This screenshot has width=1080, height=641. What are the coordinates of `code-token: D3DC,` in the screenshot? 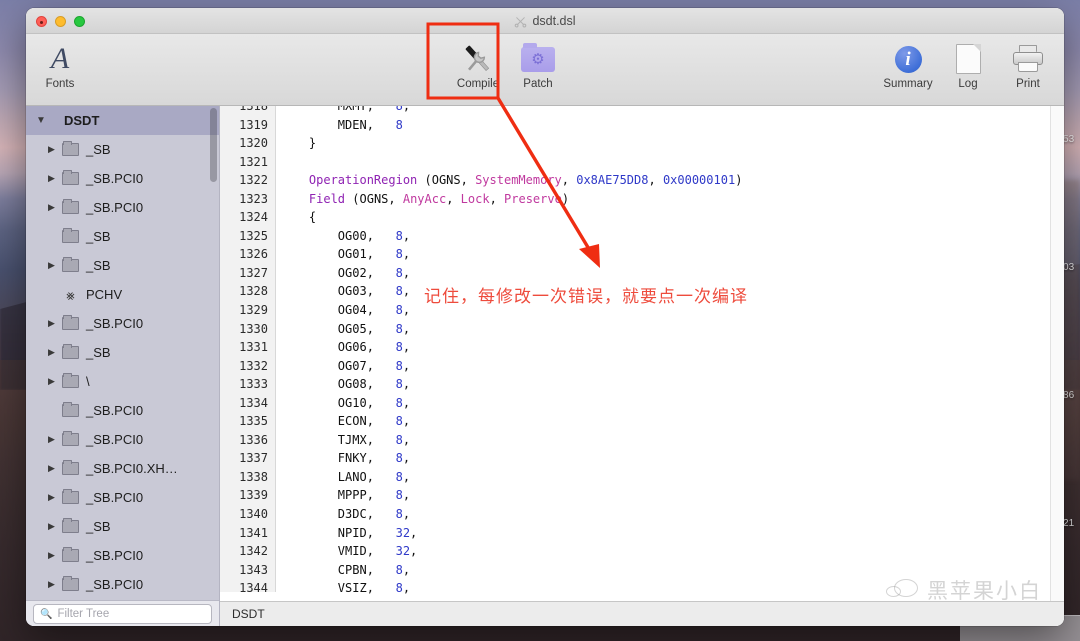 It's located at (338, 514).